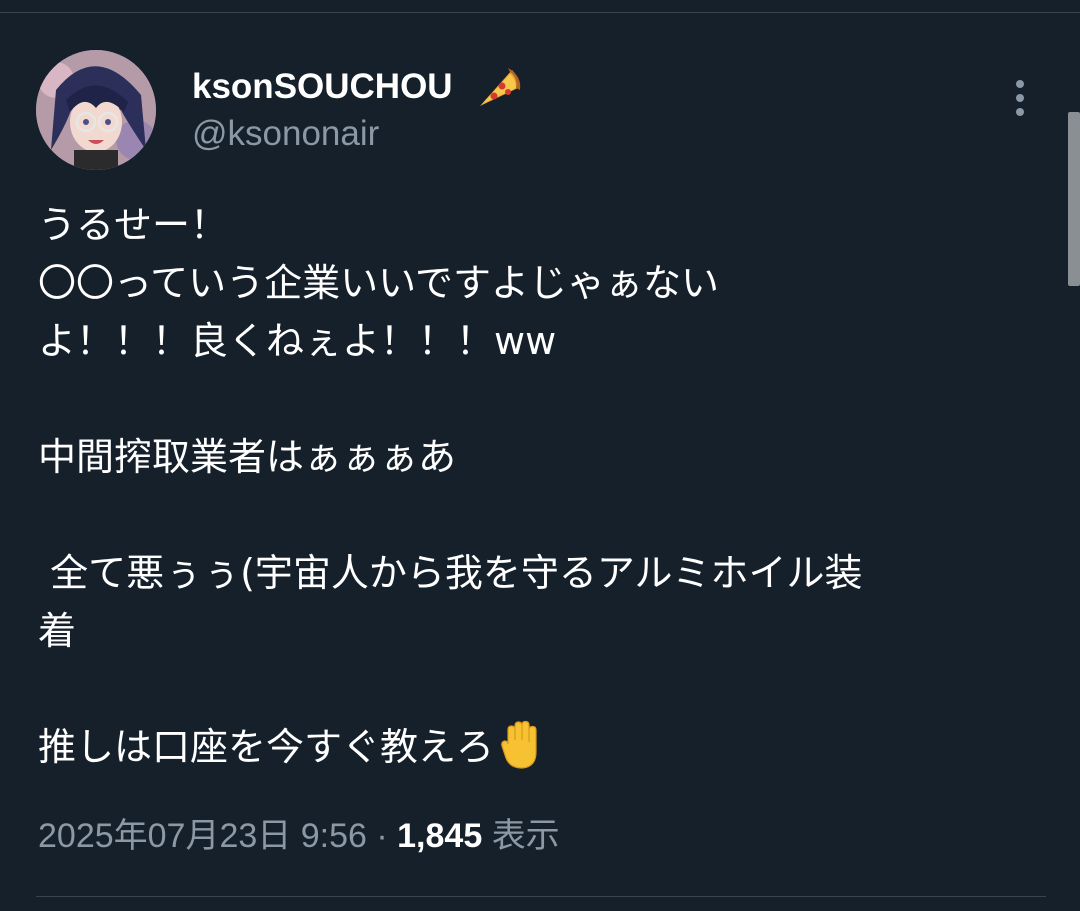  What do you see at coordinates (57, 631) in the screenshot?
I see `tweet-line: 着` at bounding box center [57, 631].